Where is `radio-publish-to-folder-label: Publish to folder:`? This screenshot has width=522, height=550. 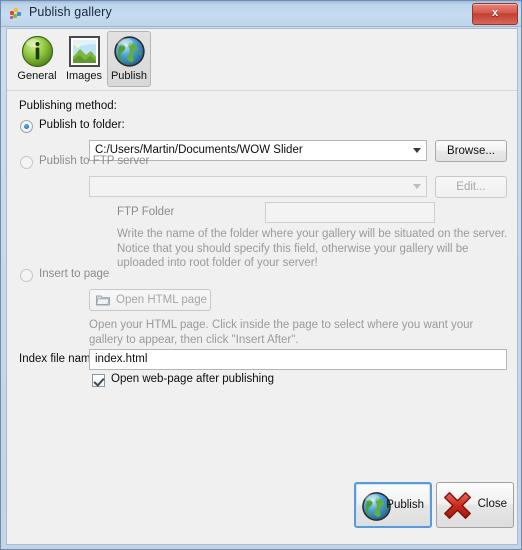 radio-publish-to-folder-label: Publish to folder: is located at coordinates (82, 125).